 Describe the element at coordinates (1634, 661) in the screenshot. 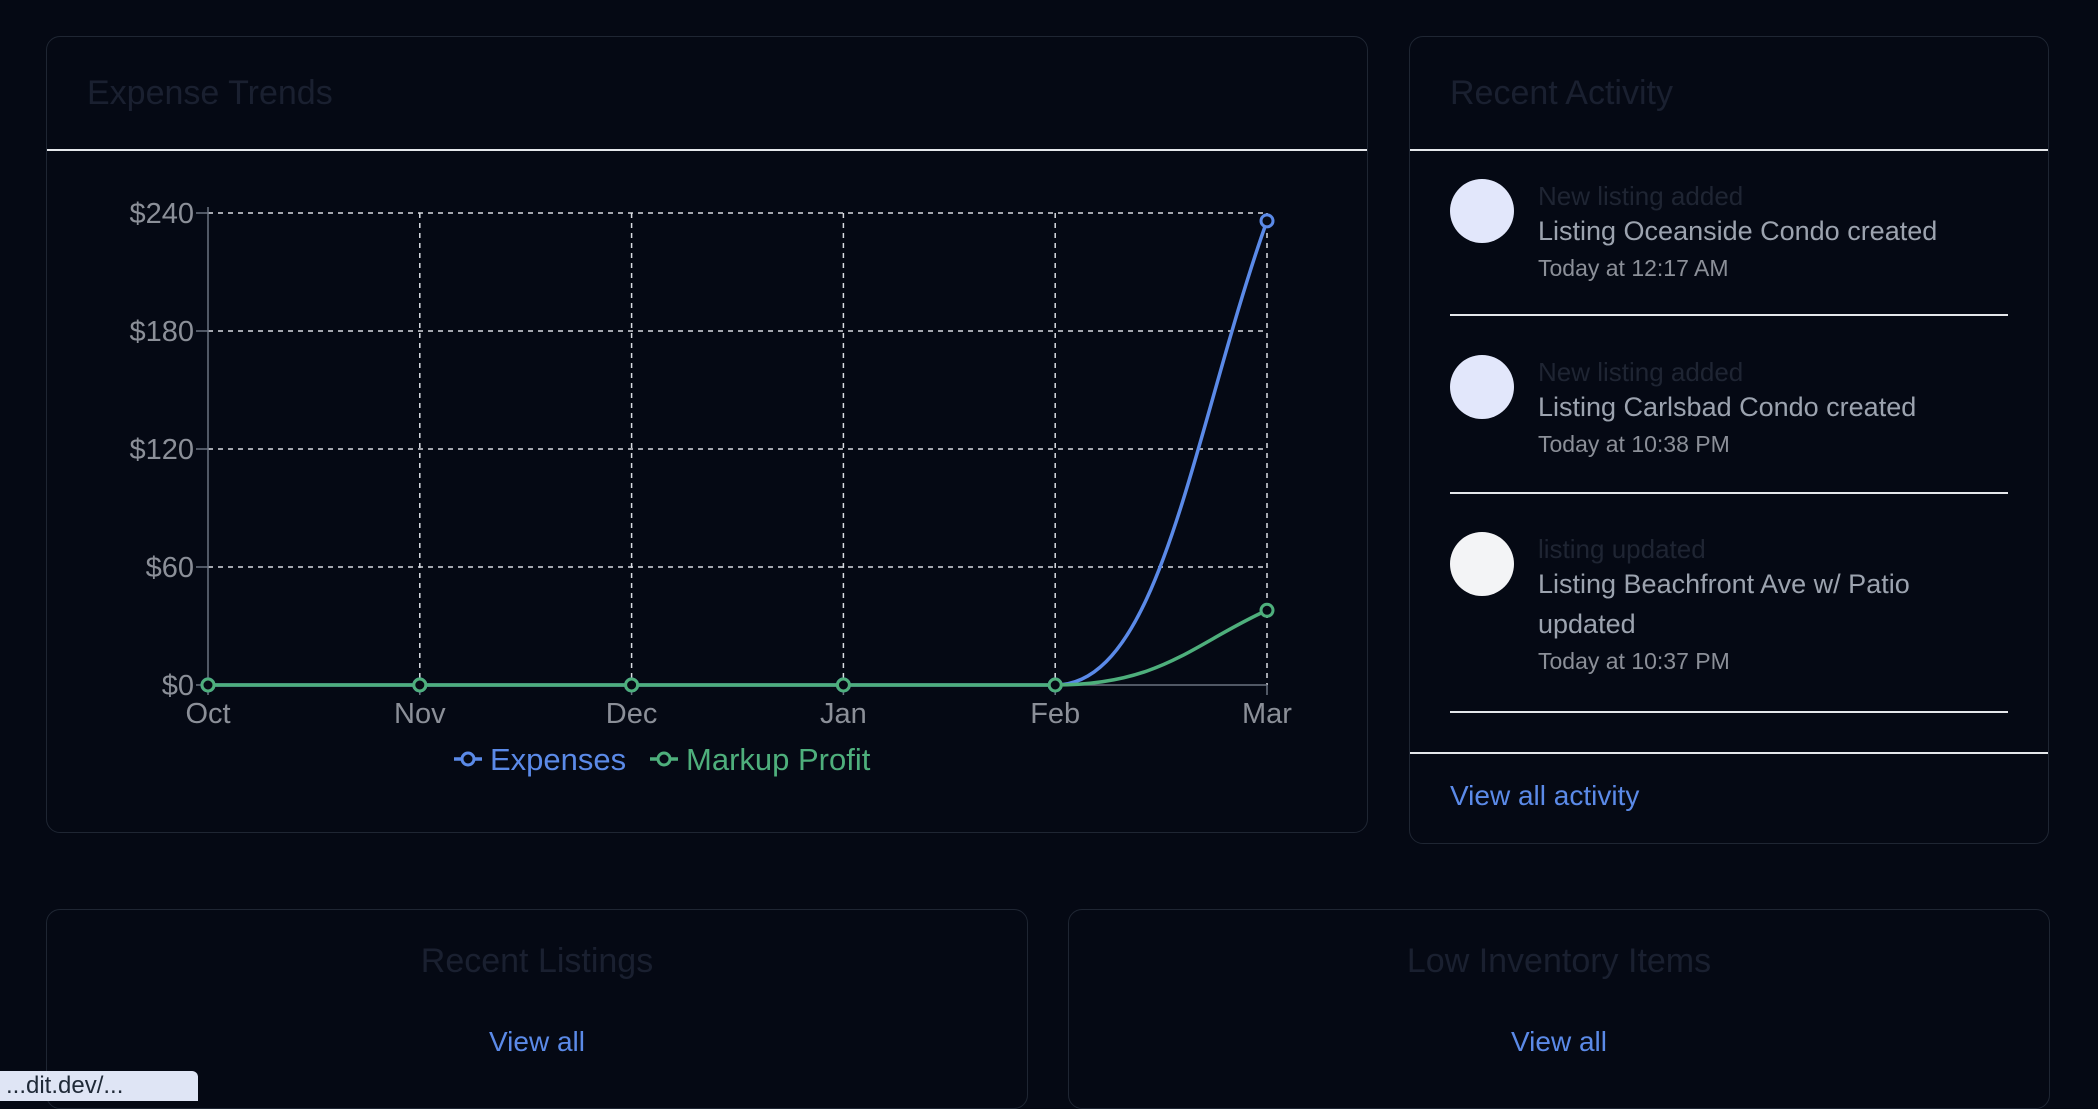

I see `activity-time: Today at 10:37 PM` at that location.